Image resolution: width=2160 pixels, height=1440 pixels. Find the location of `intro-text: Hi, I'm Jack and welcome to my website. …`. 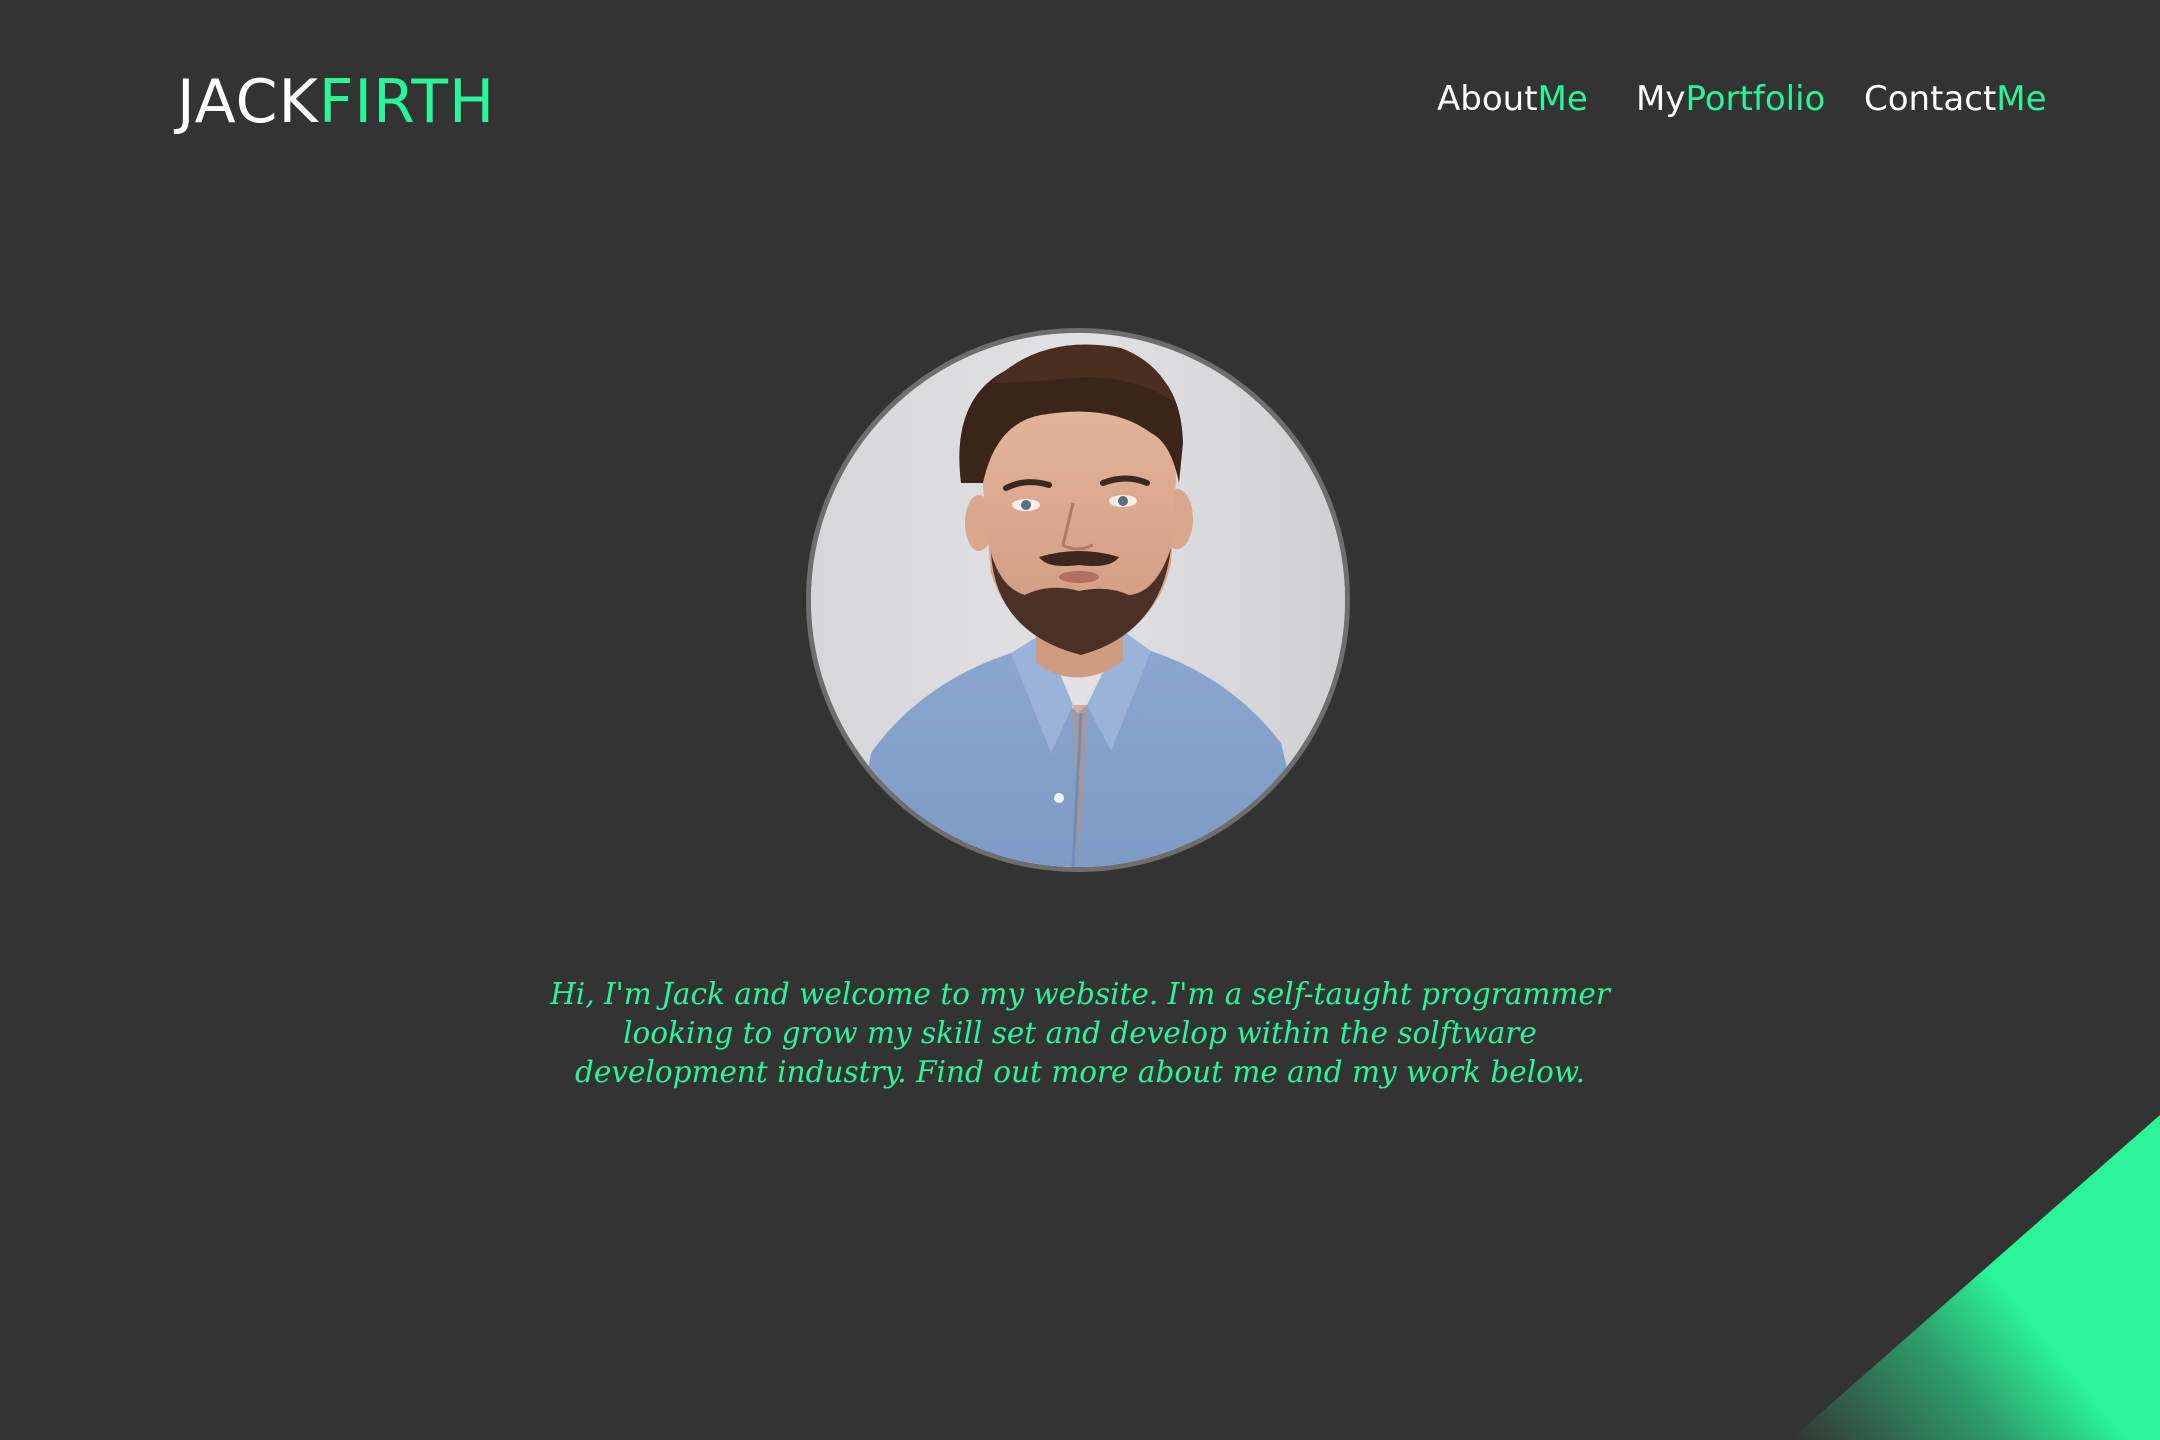

intro-text: Hi, I'm Jack and welcome to my website. … is located at coordinates (1080, 1032).